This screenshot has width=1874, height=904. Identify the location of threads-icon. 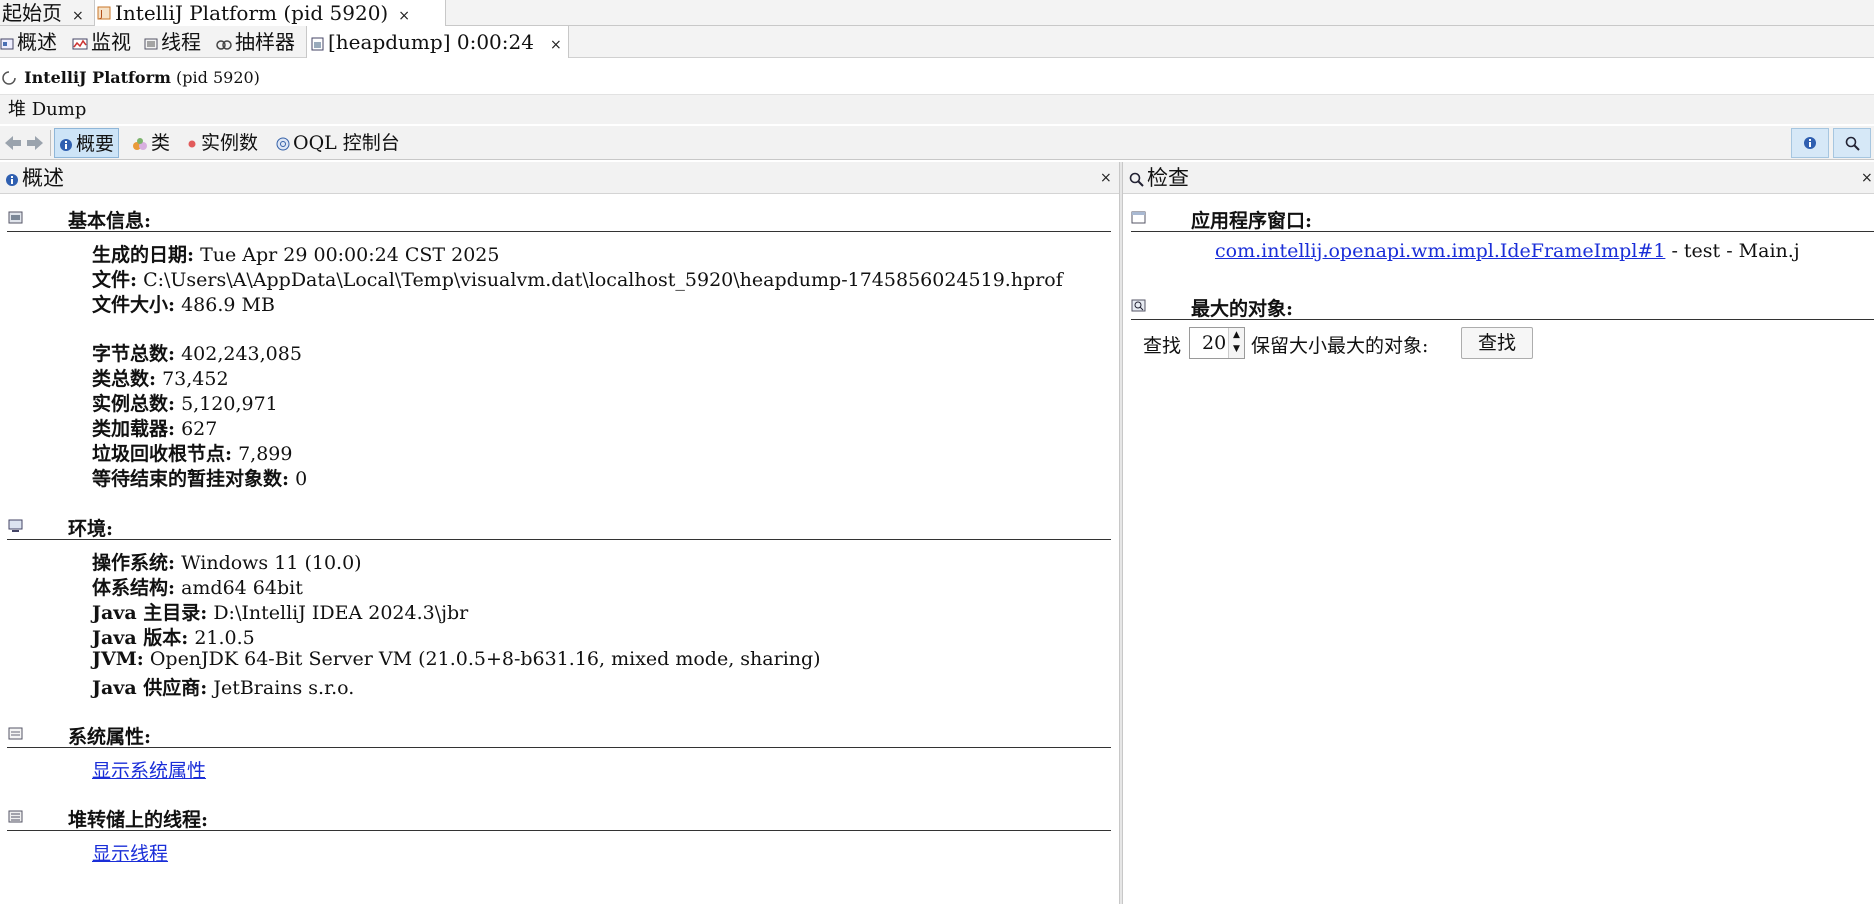
(151, 44).